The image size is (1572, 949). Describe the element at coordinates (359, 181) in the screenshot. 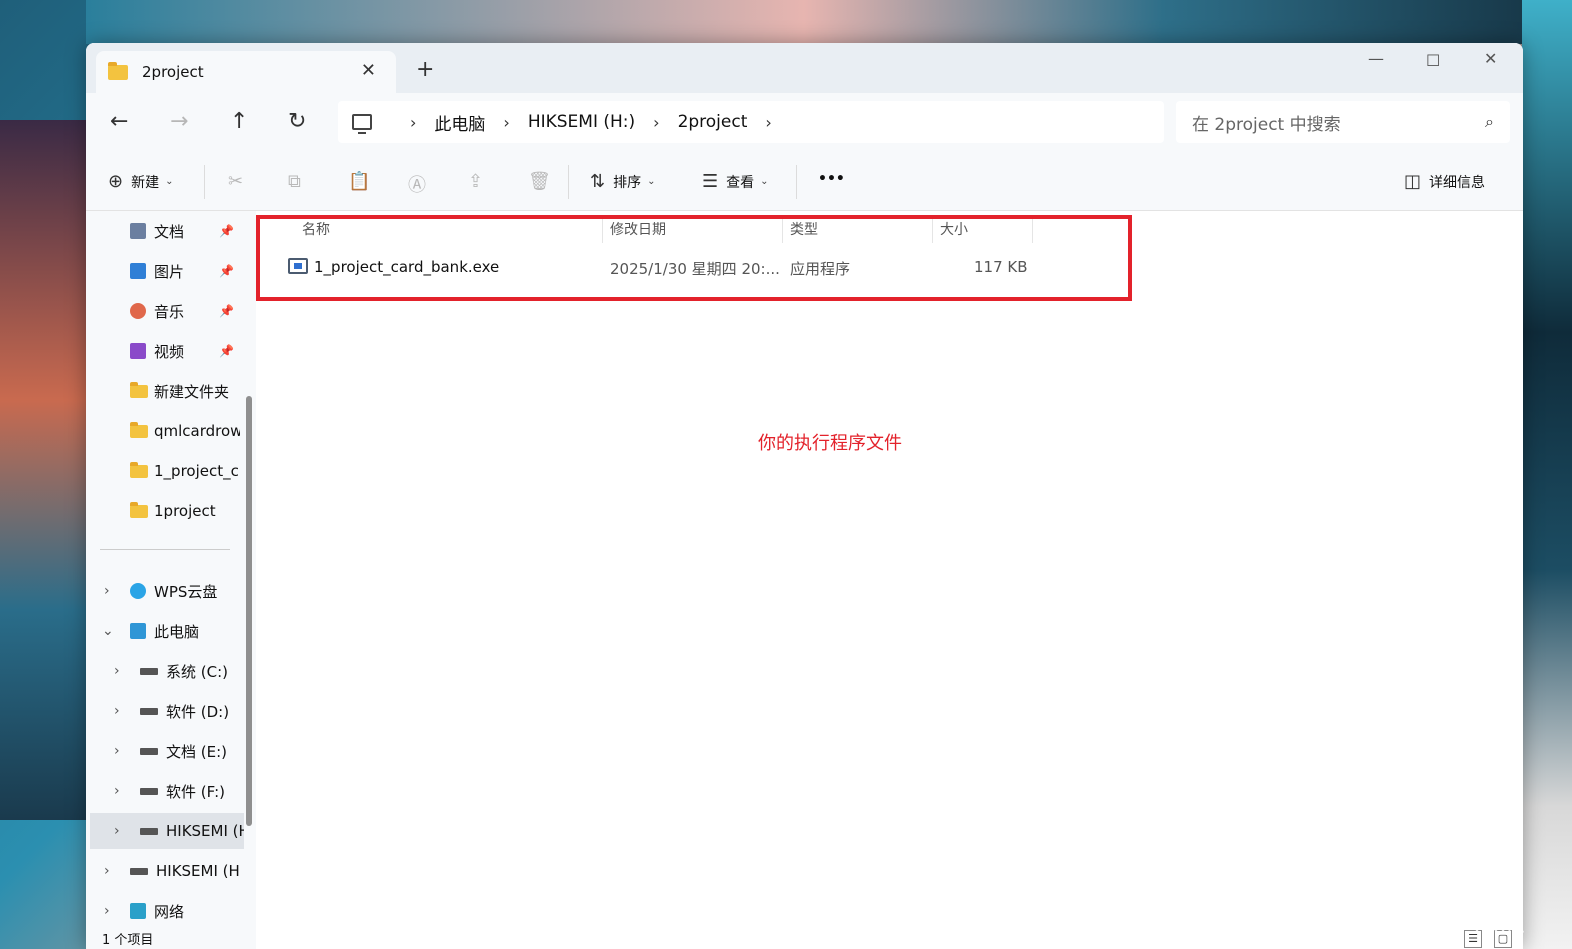

I see `paste-icon: 📋` at that location.